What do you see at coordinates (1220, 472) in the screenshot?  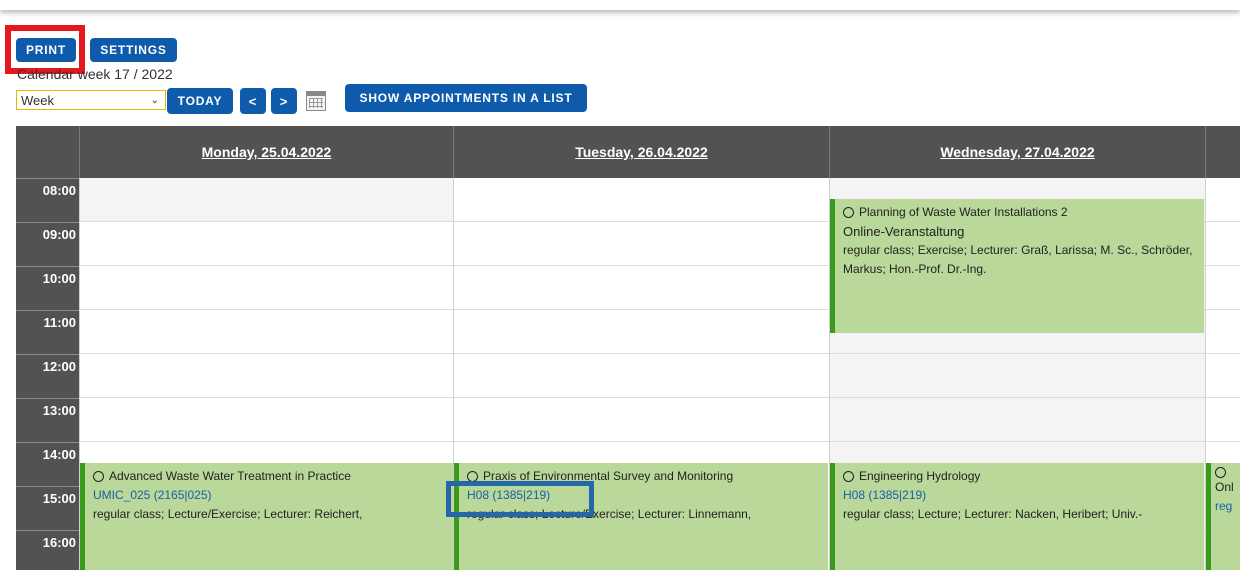 I see `clock-icon` at bounding box center [1220, 472].